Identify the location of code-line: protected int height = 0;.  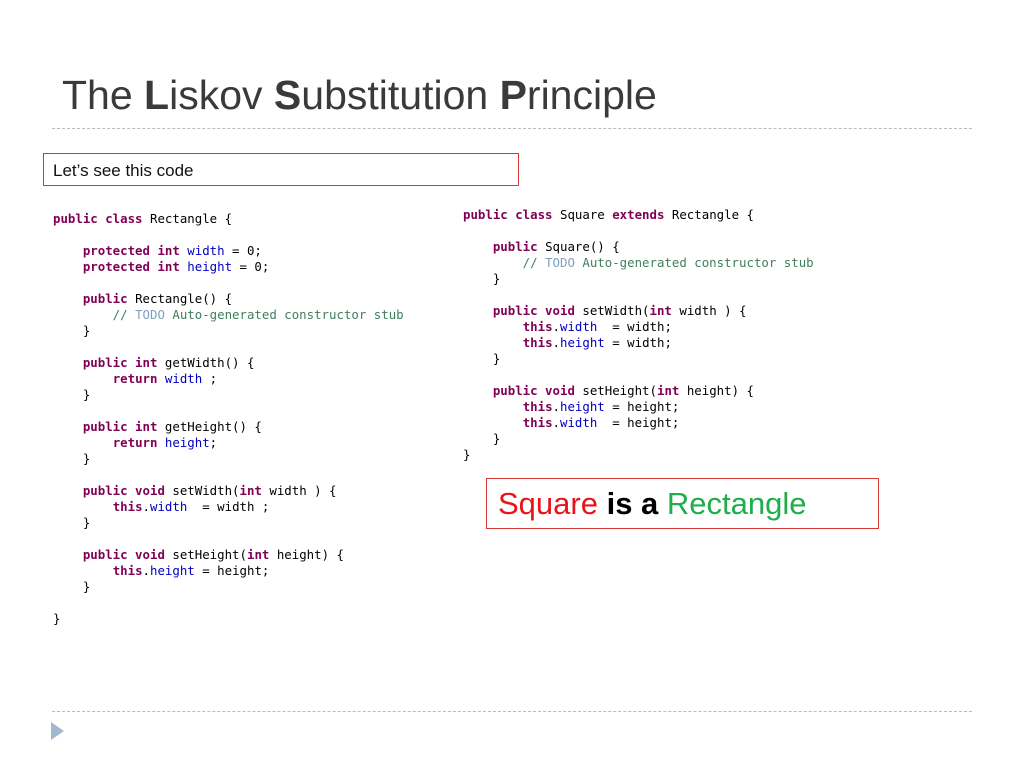
(228, 267).